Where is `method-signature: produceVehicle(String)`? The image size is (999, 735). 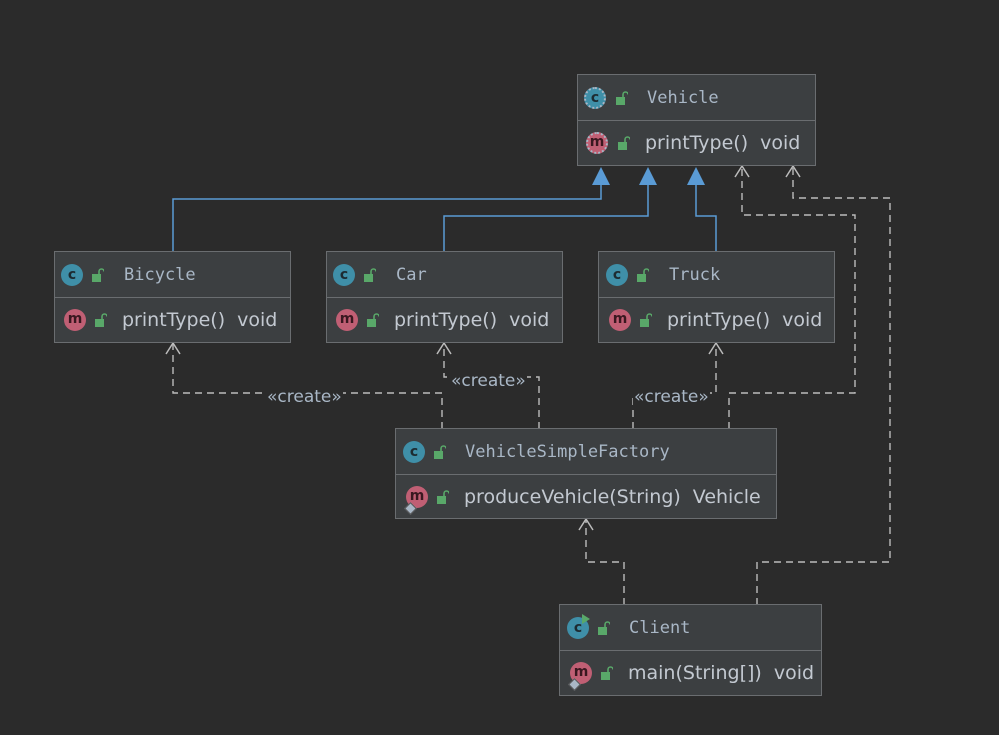 method-signature: produceVehicle(String) is located at coordinates (572, 497).